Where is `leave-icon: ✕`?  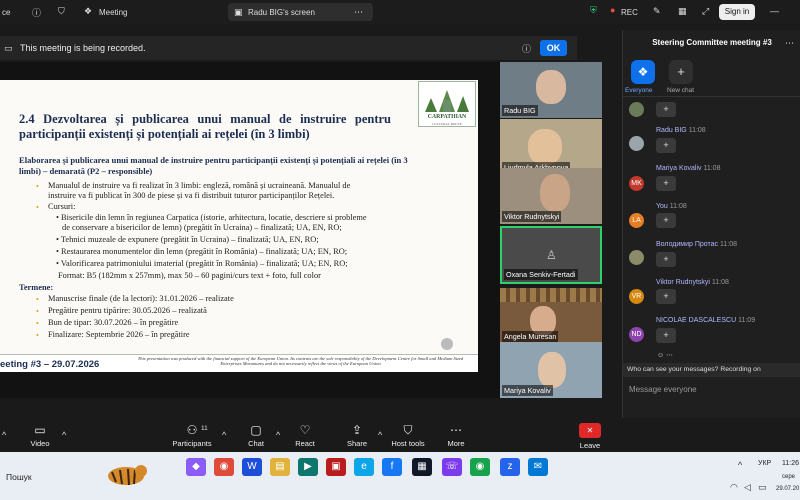
leave-icon: ✕ is located at coordinates (590, 430).